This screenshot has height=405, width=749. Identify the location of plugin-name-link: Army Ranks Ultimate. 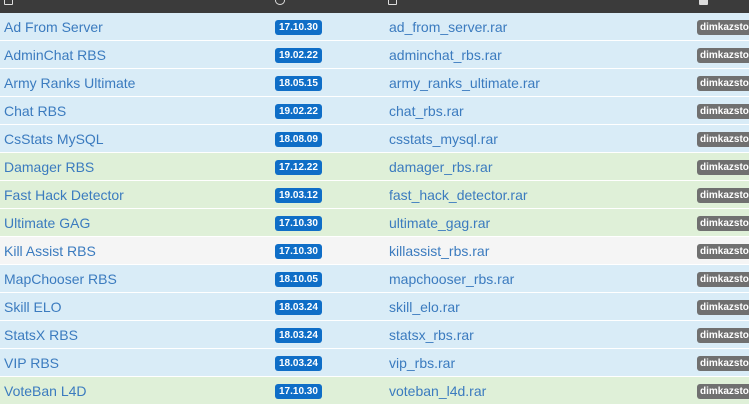
(69, 83).